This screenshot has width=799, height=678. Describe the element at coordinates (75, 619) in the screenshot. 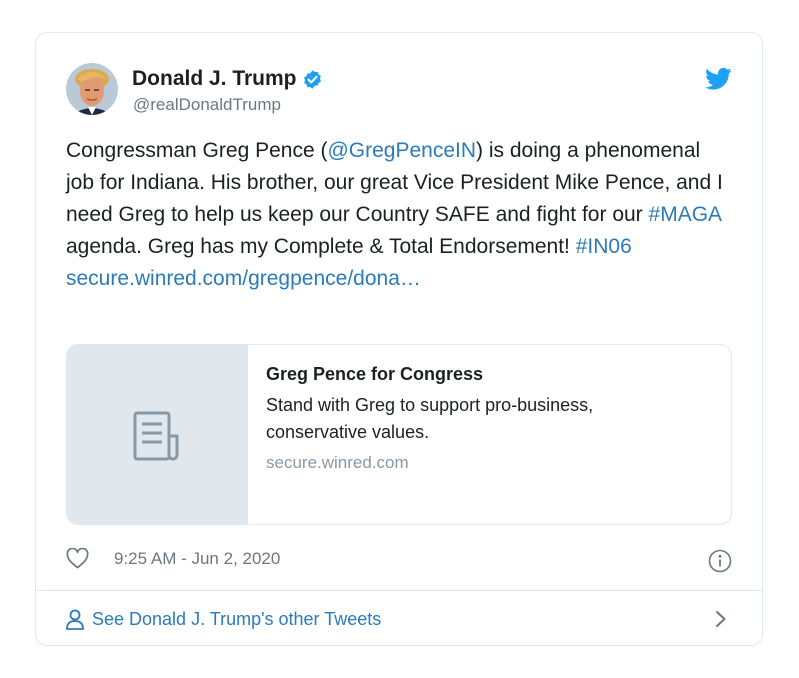

I see `user-icon` at that location.